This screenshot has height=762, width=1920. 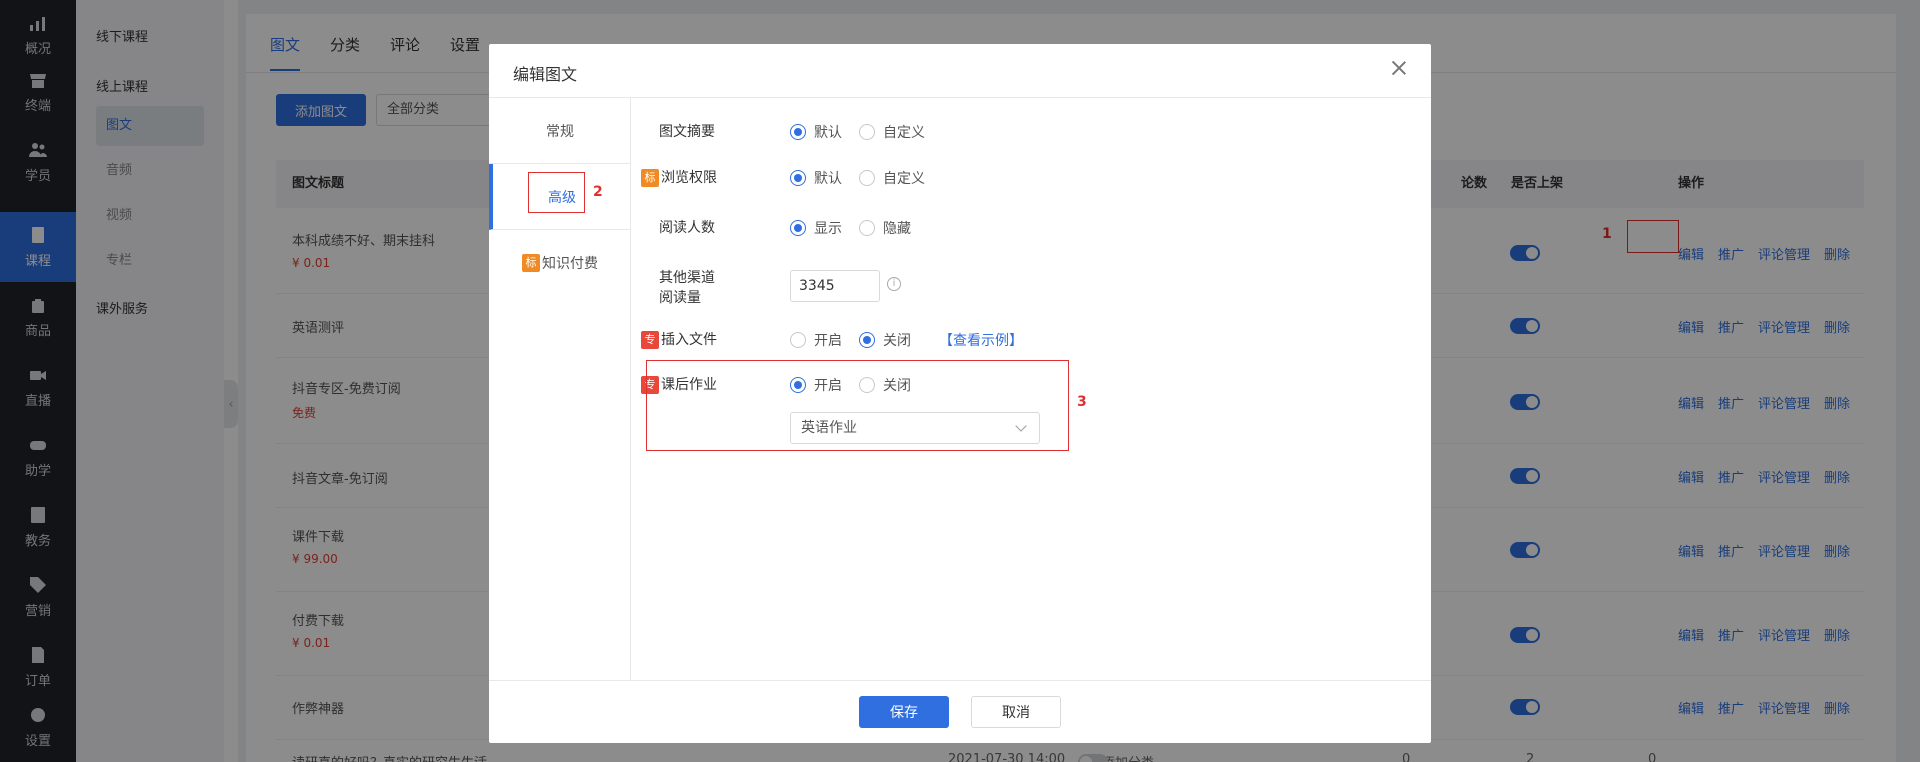 I want to click on readers-show-radio: 显示, so click(x=816, y=228).